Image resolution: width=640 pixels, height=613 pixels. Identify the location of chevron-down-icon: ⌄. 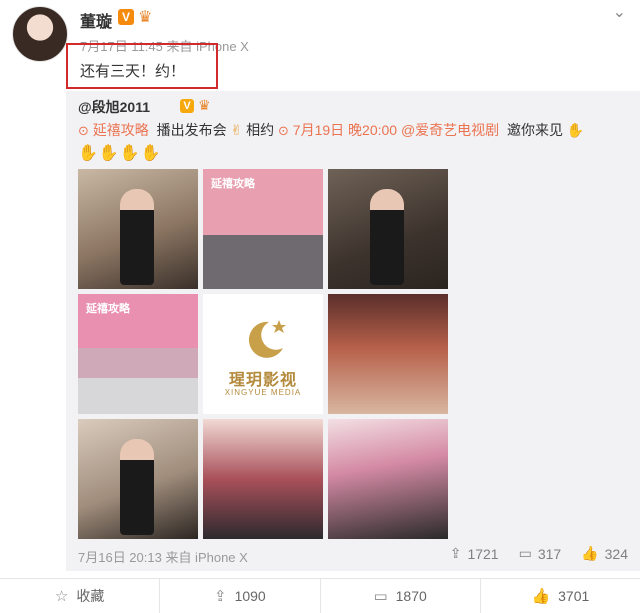
(619, 12).